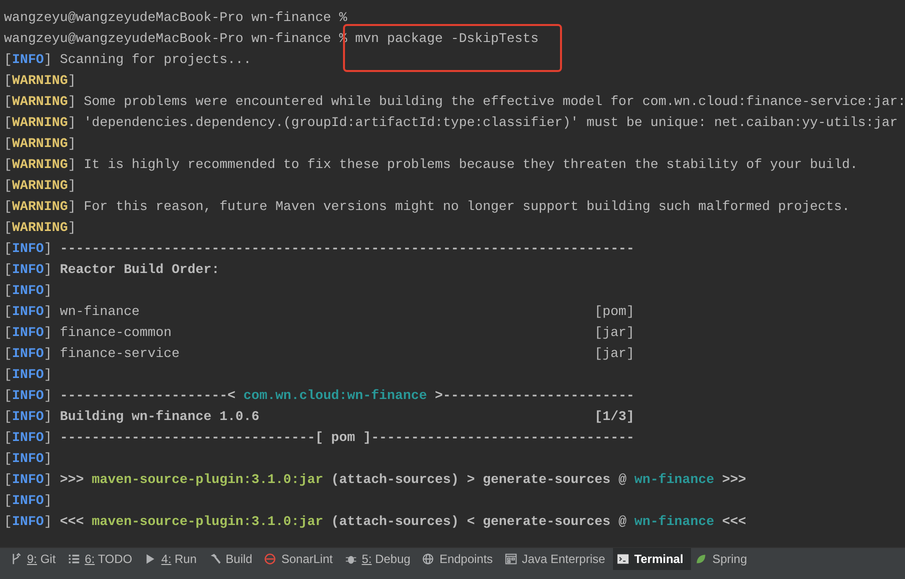 The height and width of the screenshot is (579, 905). I want to click on log-text: (attach-sources) > generate-sources @, so click(479, 479).